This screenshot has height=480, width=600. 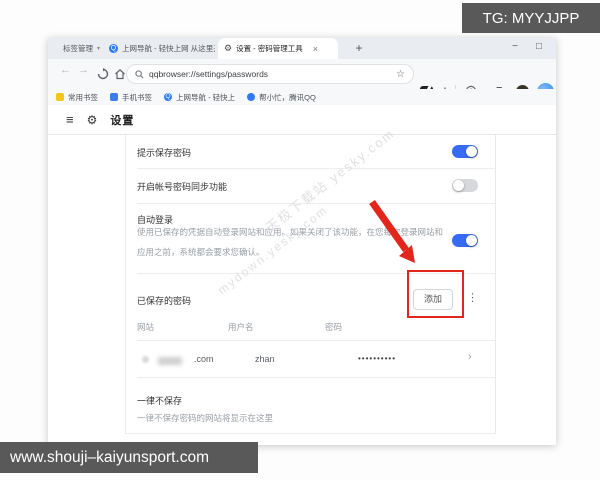 What do you see at coordinates (465, 185) in the screenshot?
I see `sync-passwords-toggle` at bounding box center [465, 185].